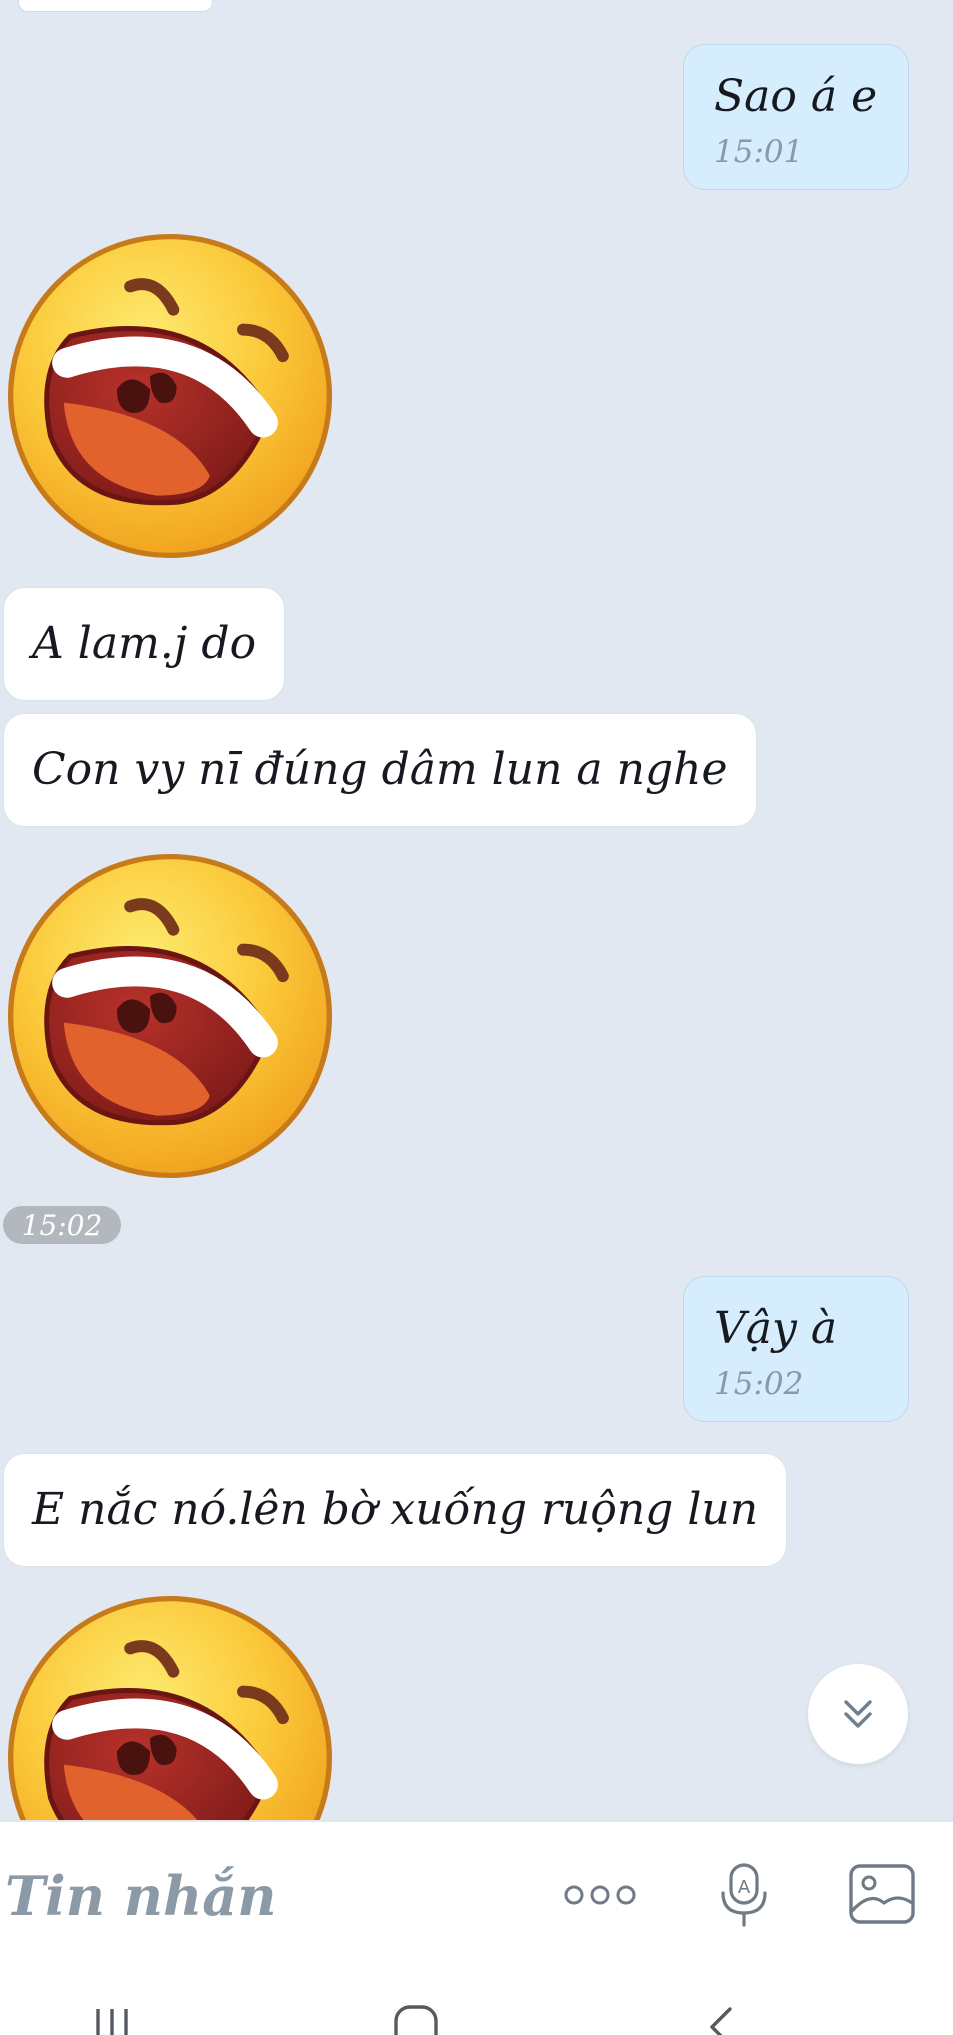  I want to click on incoming-message: E nắc nó.lên bờ xuống ruộng lun, so click(395, 1510).